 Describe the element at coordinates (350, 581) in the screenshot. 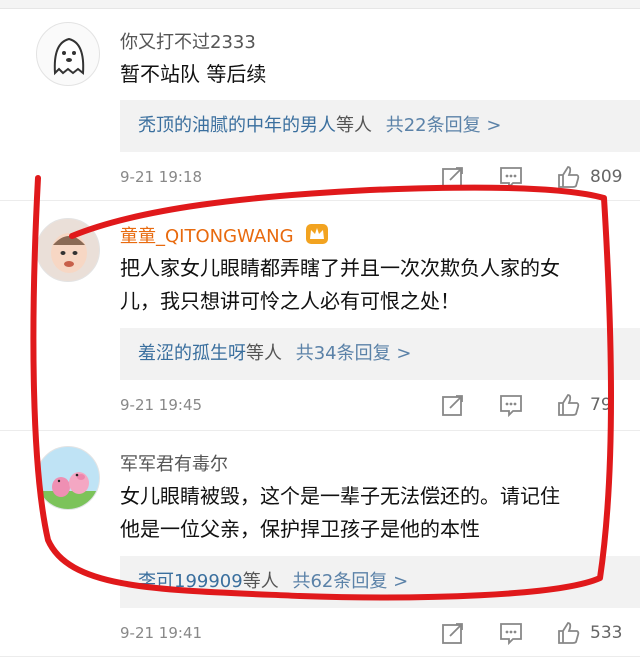

I see `reply-count-link: 共62条回复 >` at that location.